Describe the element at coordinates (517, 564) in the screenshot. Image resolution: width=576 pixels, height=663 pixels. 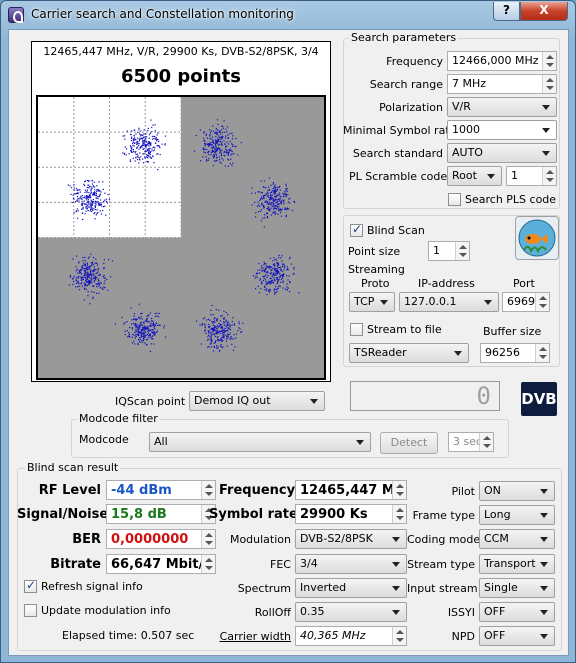
I see `stream-type-select: Transport` at that location.